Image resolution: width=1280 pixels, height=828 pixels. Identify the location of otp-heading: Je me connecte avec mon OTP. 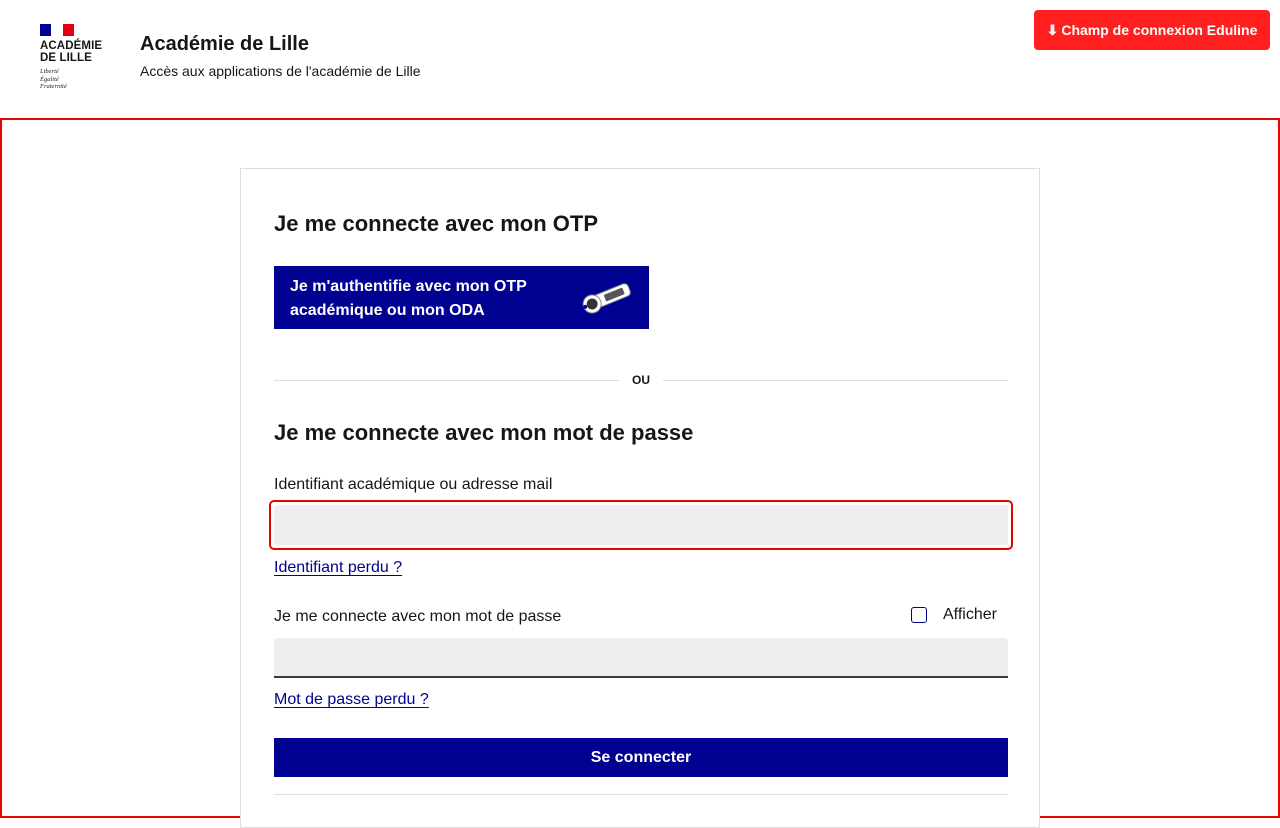
(436, 223).